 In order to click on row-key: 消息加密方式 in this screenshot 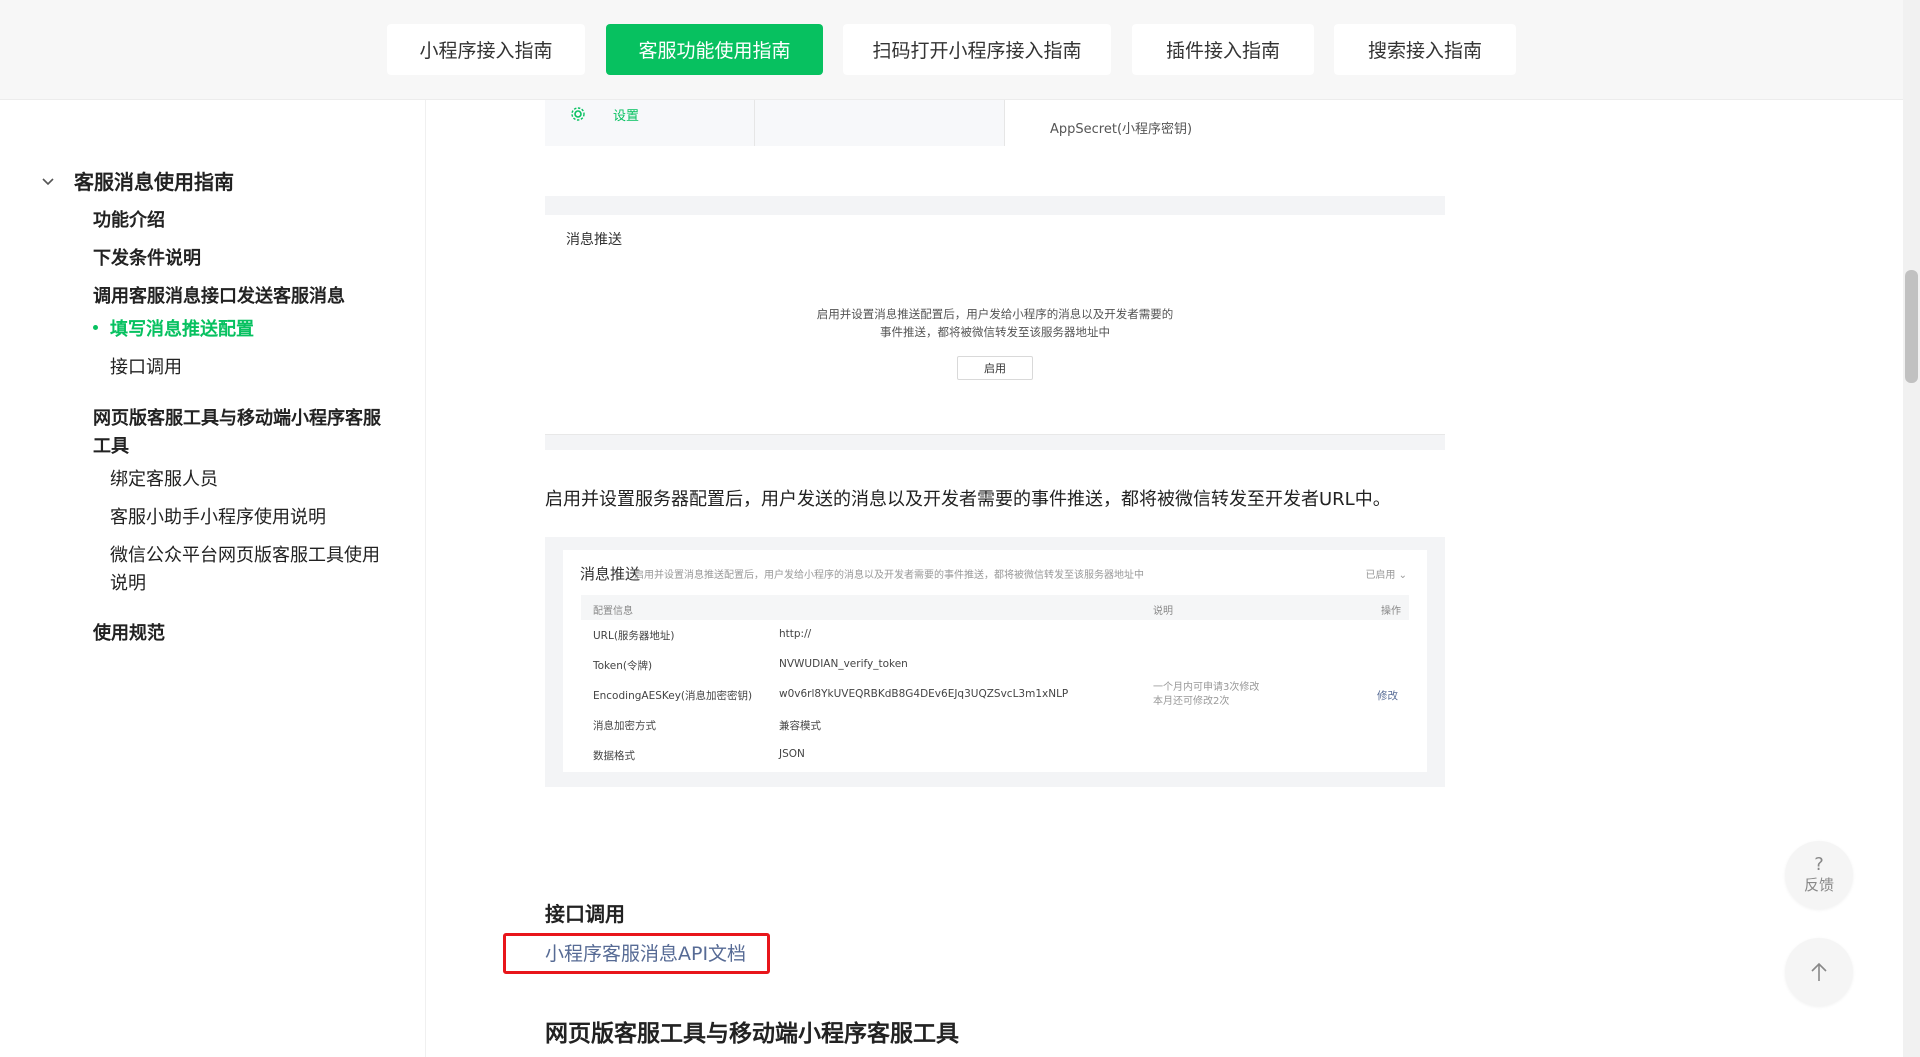, I will do `click(624, 726)`.